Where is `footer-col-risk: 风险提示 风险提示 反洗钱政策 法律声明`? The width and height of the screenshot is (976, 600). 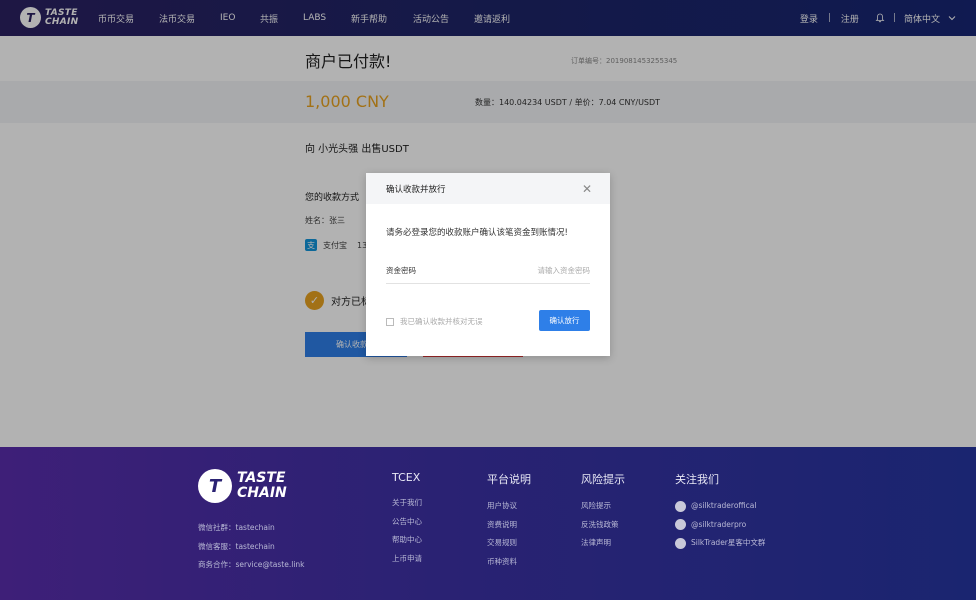
footer-col-risk: 风险提示 风险提示 反洗钱政策 法律声明 is located at coordinates (603, 512).